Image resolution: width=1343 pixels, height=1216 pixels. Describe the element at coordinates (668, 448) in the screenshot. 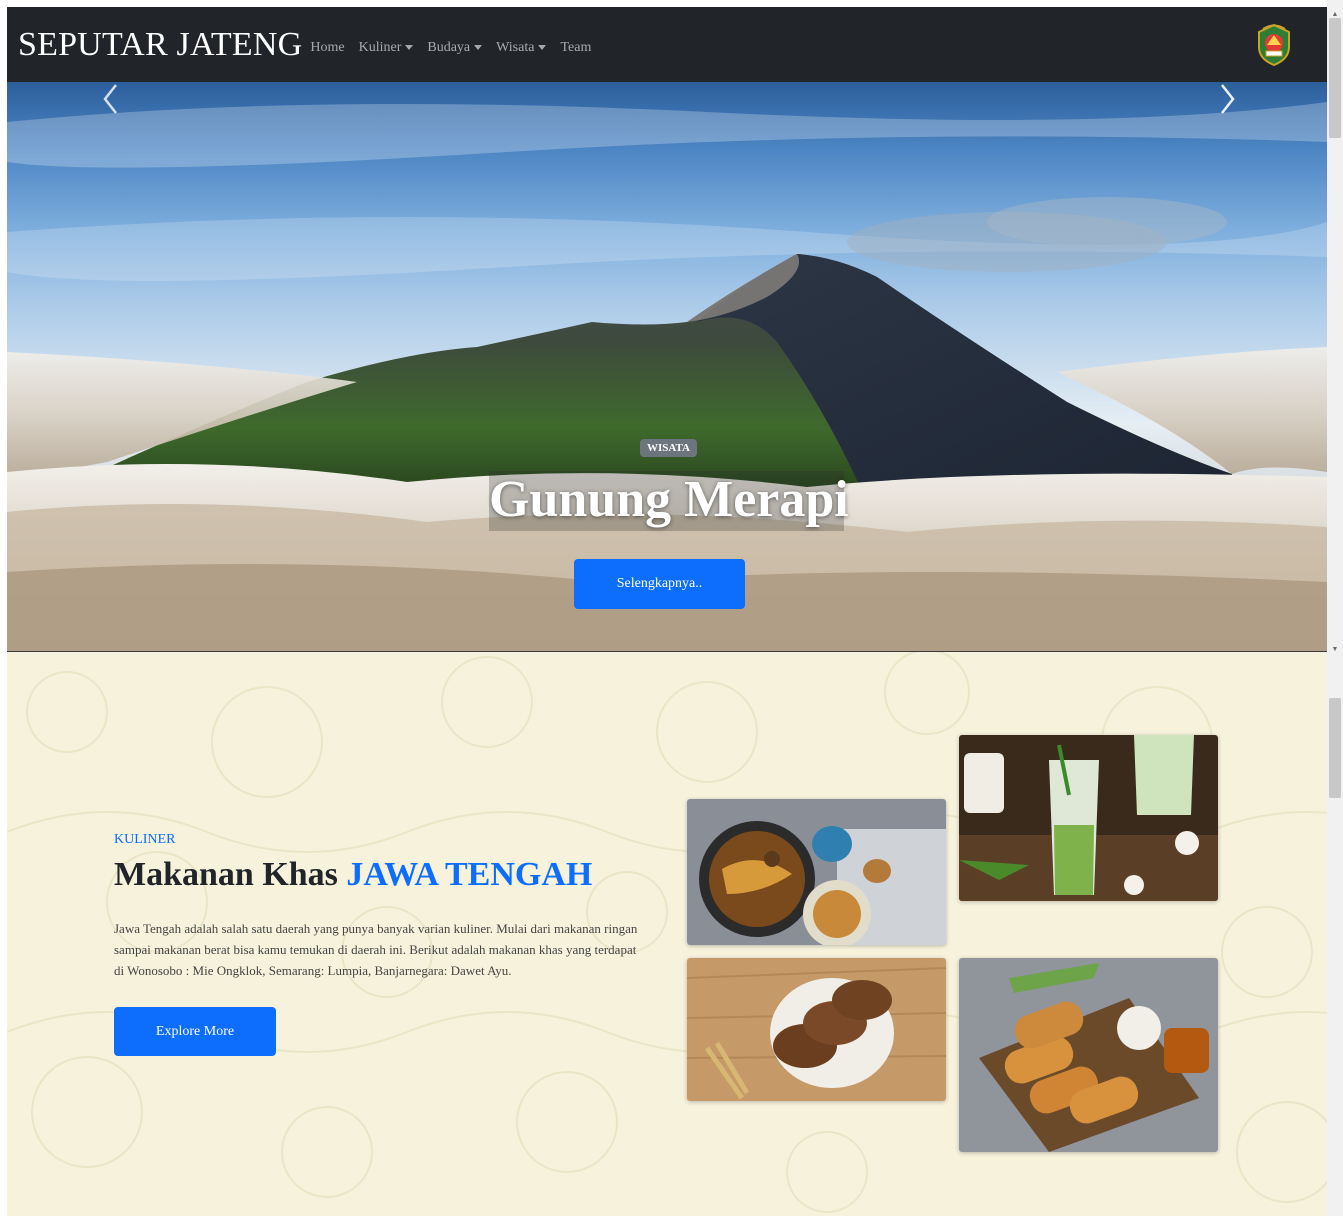

I see `category-badge: WISATA` at that location.